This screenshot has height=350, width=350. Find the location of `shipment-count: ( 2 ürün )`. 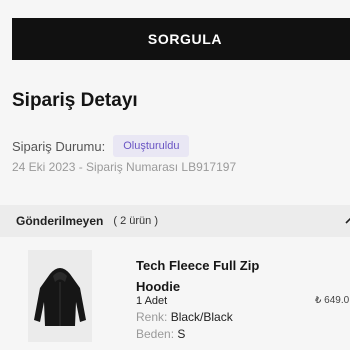

shipment-count: ( 2 ürün ) is located at coordinates (135, 221).